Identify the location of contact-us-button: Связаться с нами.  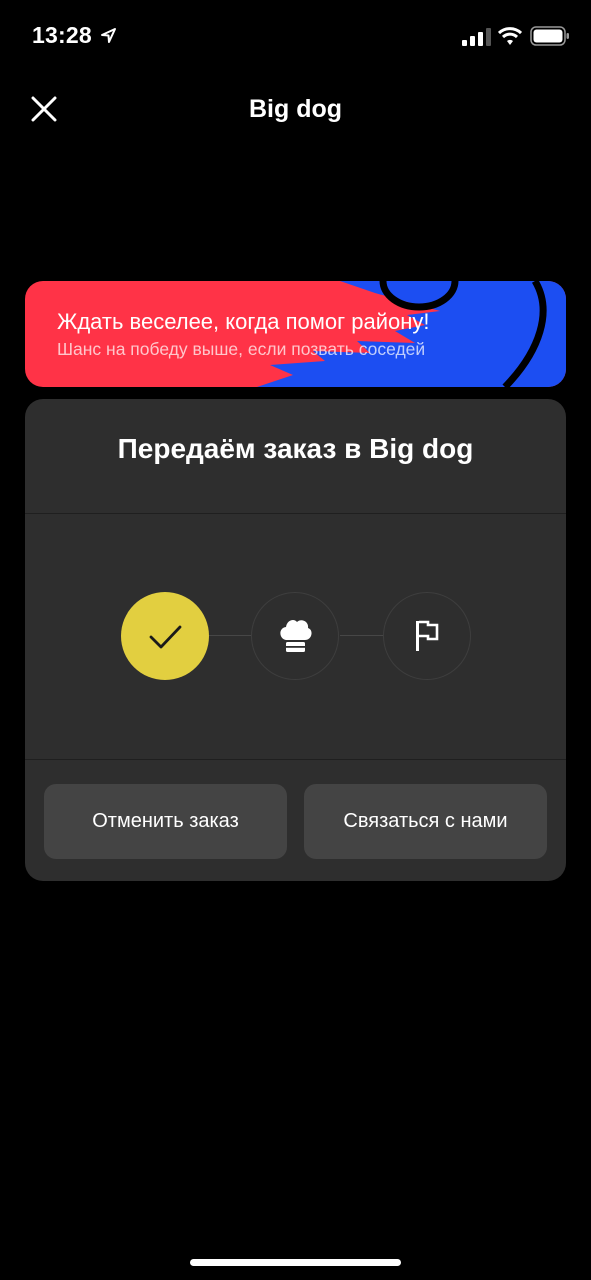
(425, 821).